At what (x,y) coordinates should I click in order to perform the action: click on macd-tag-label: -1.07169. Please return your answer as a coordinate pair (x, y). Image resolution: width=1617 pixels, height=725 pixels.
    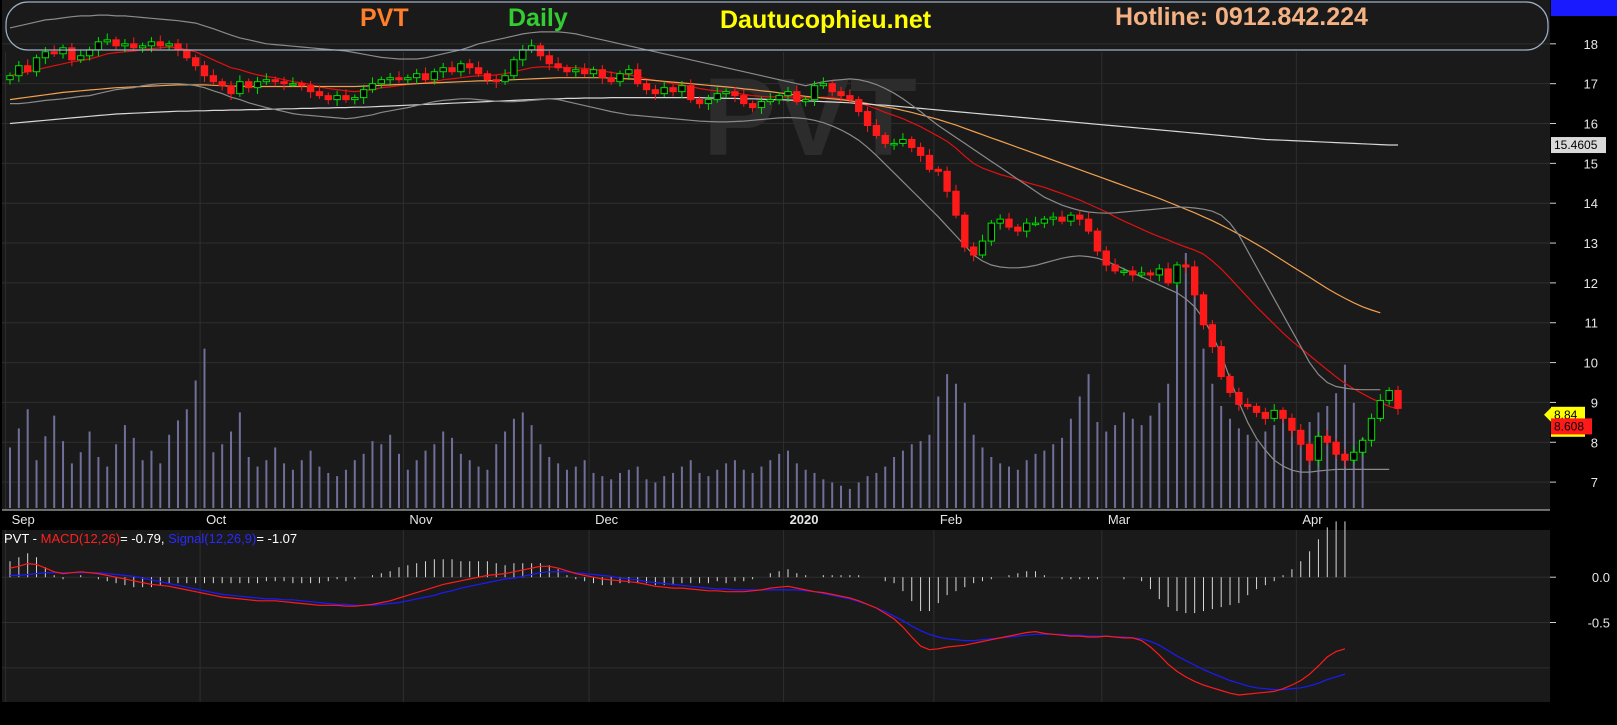
    Looking at the image, I should click on (1579, 1).